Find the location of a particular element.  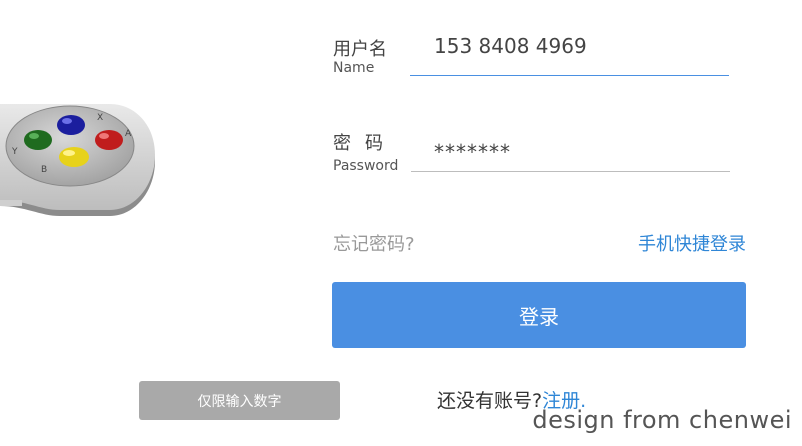

gamepad-button-x is located at coordinates (71, 125).